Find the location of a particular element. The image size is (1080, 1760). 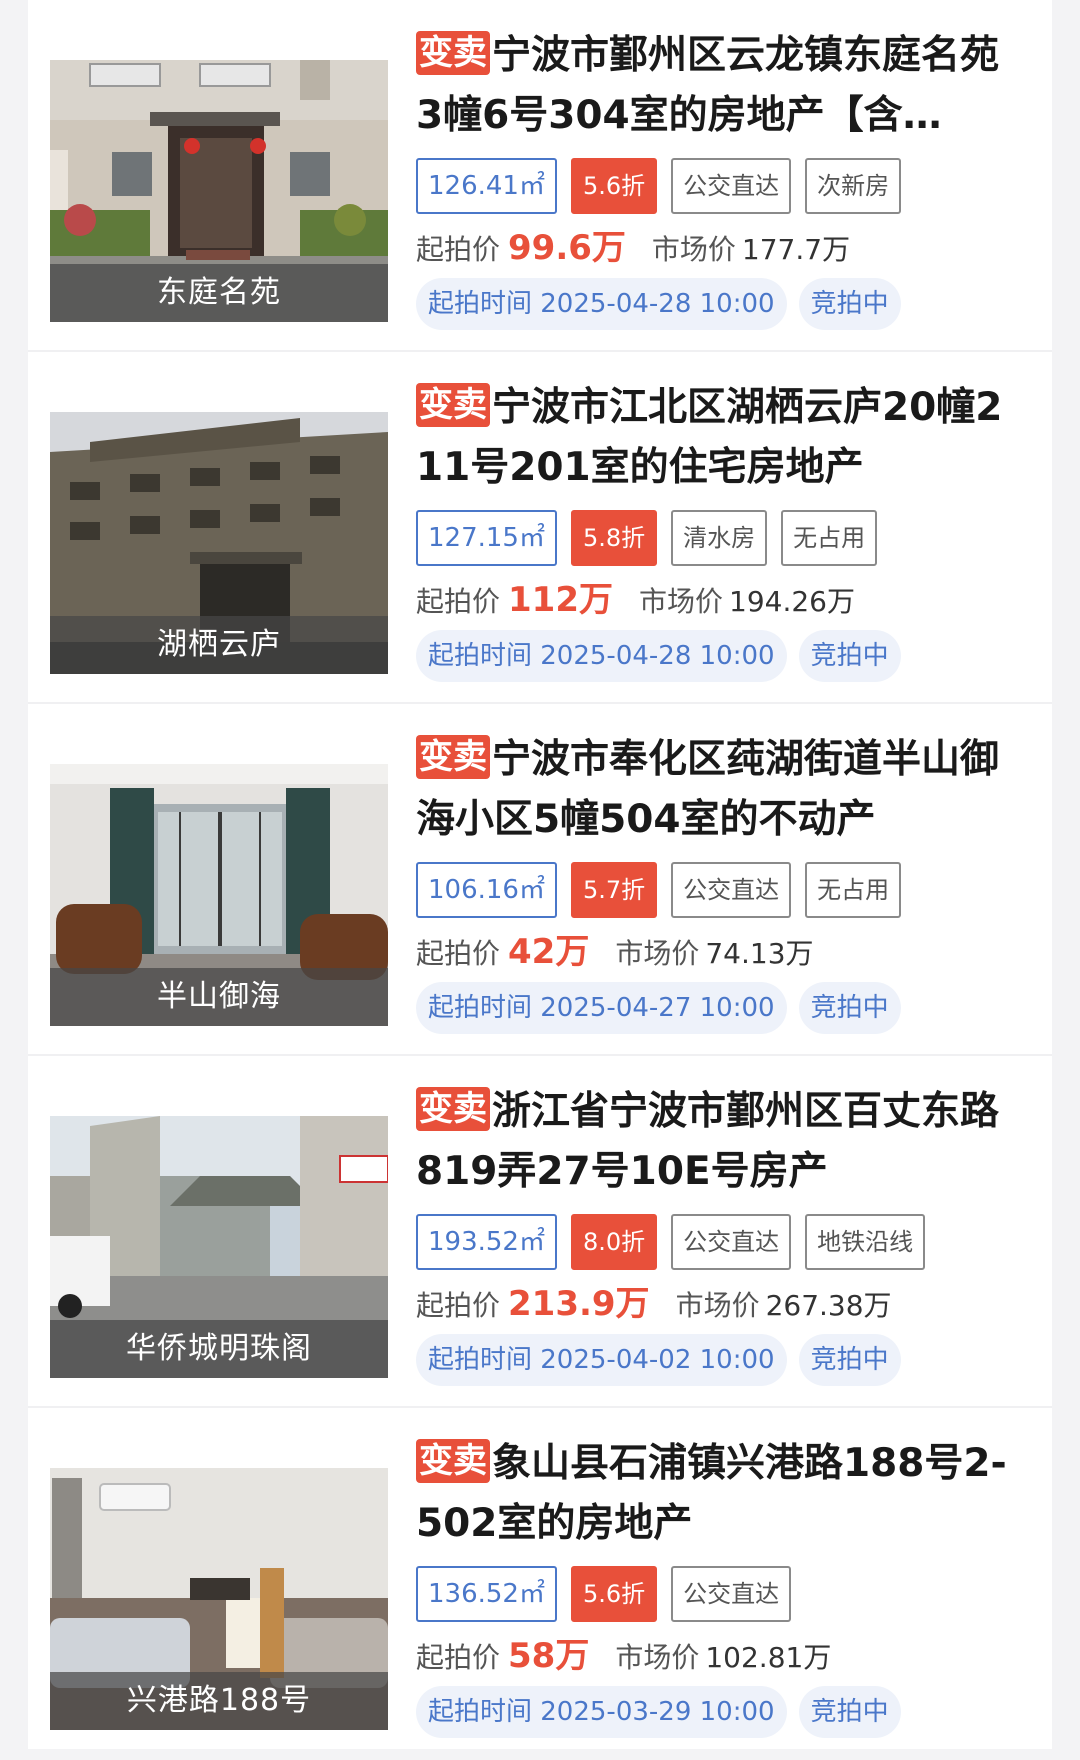

start-time-badge: 起拍时间 2025-03-29 10:00 is located at coordinates (601, 1712).